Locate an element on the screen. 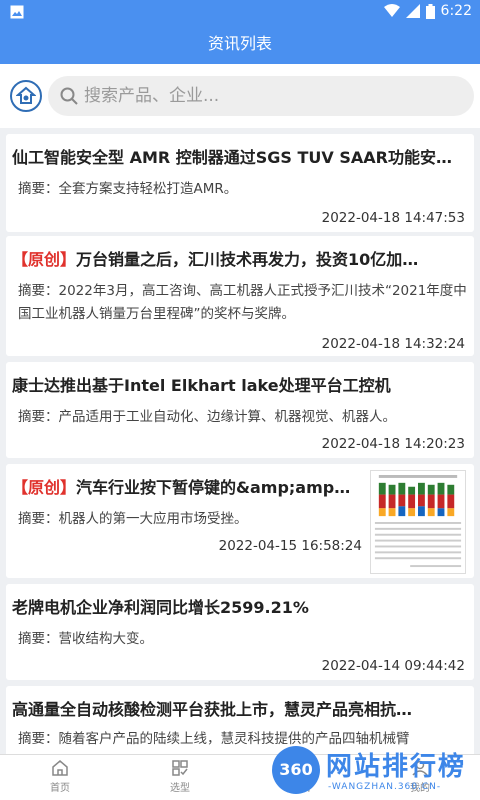 The height and width of the screenshot is (800, 480). article-title: 老牌电机企业净利润同比增长2599.21% is located at coordinates (160, 607).